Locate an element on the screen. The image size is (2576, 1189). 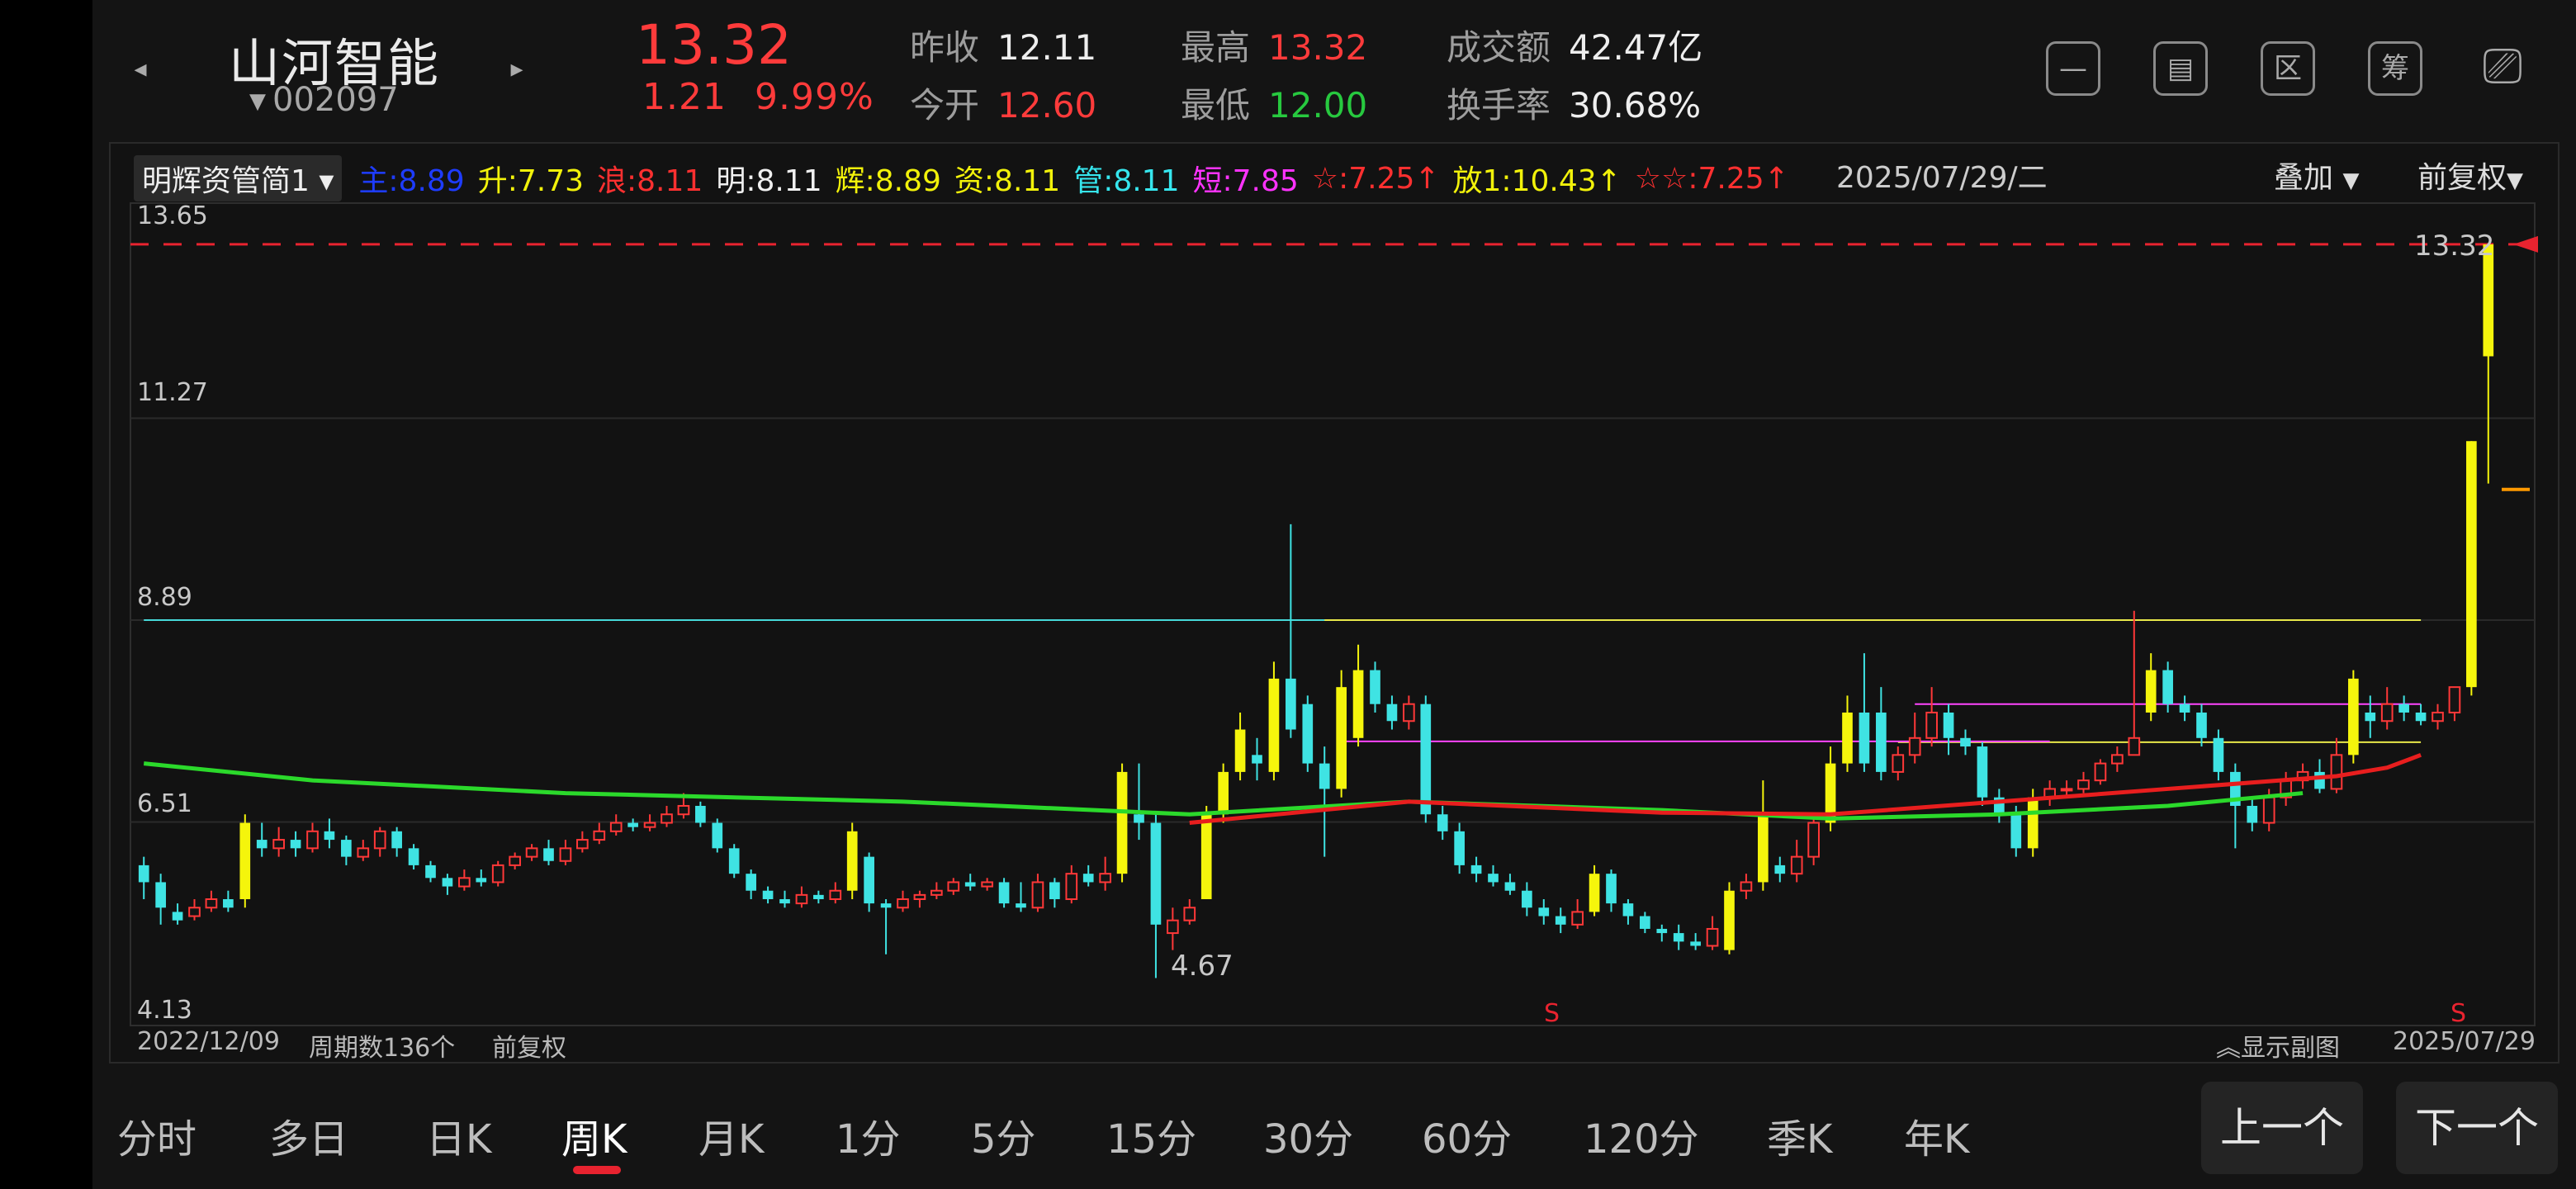
tab-week-k: 周K is located at coordinates (594, 1135).